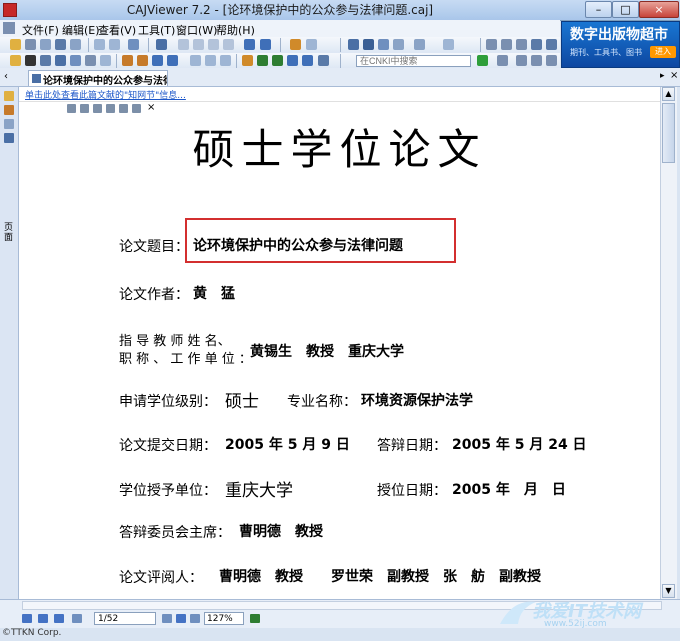 The height and width of the screenshot is (641, 680). What do you see at coordinates (136, 108) in the screenshot?
I see `page-export-icon` at bounding box center [136, 108].